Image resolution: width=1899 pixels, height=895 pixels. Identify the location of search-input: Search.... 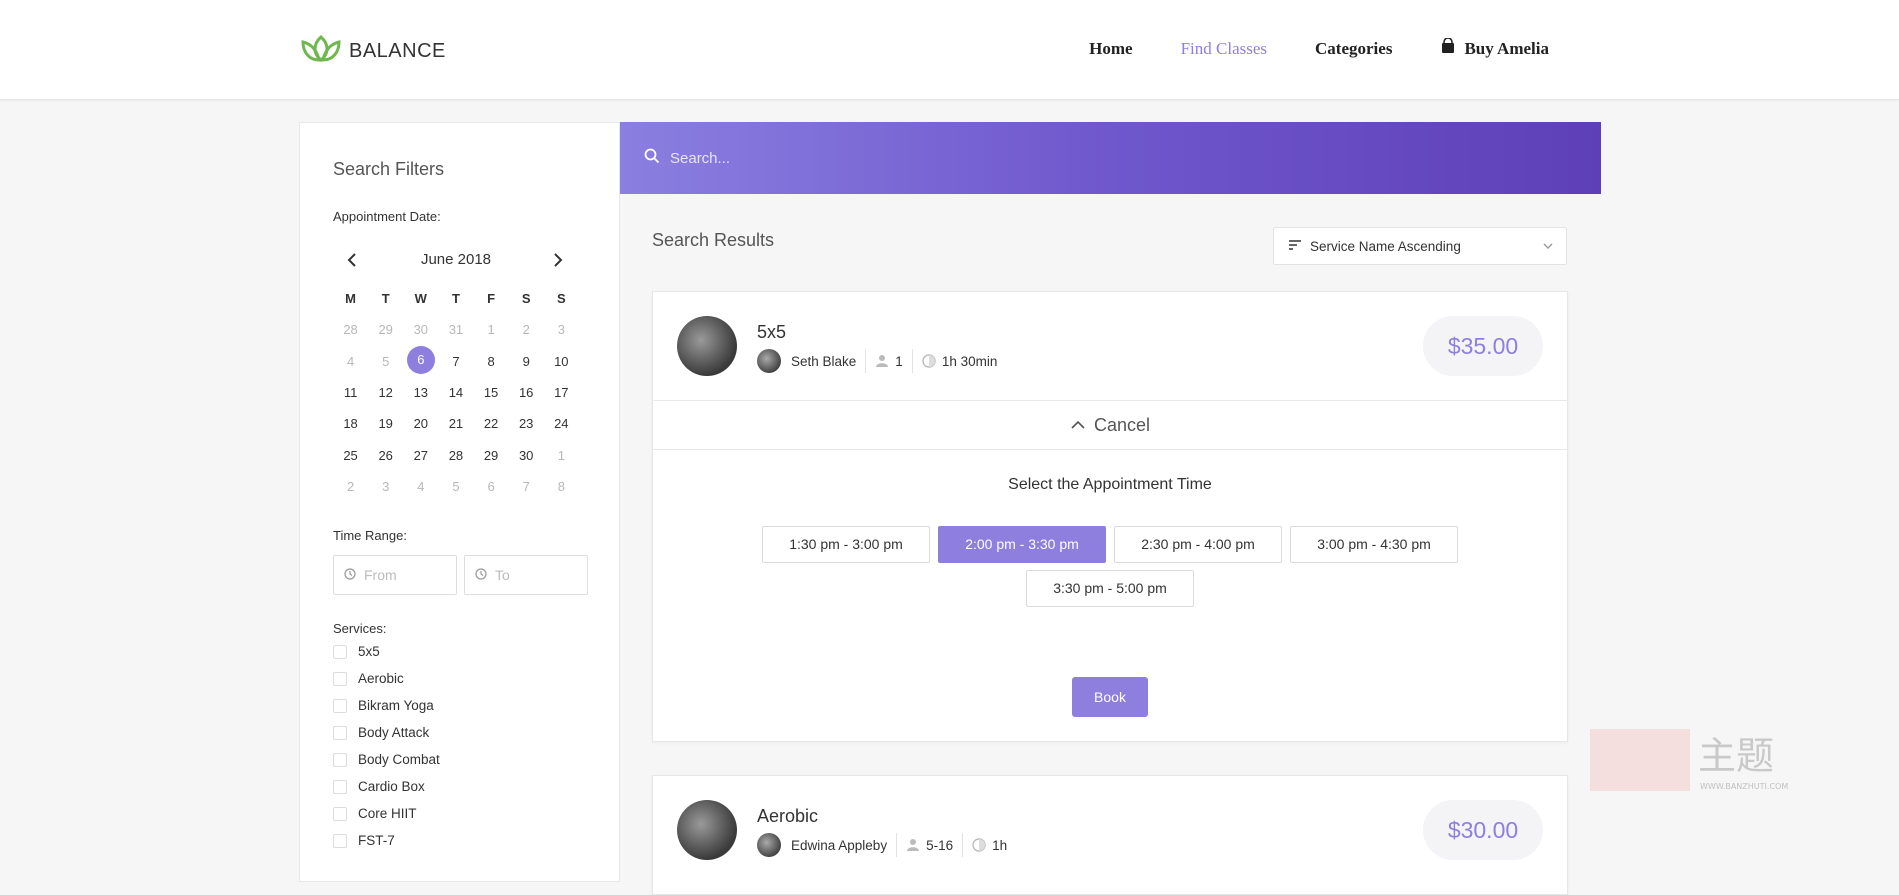
(994, 158).